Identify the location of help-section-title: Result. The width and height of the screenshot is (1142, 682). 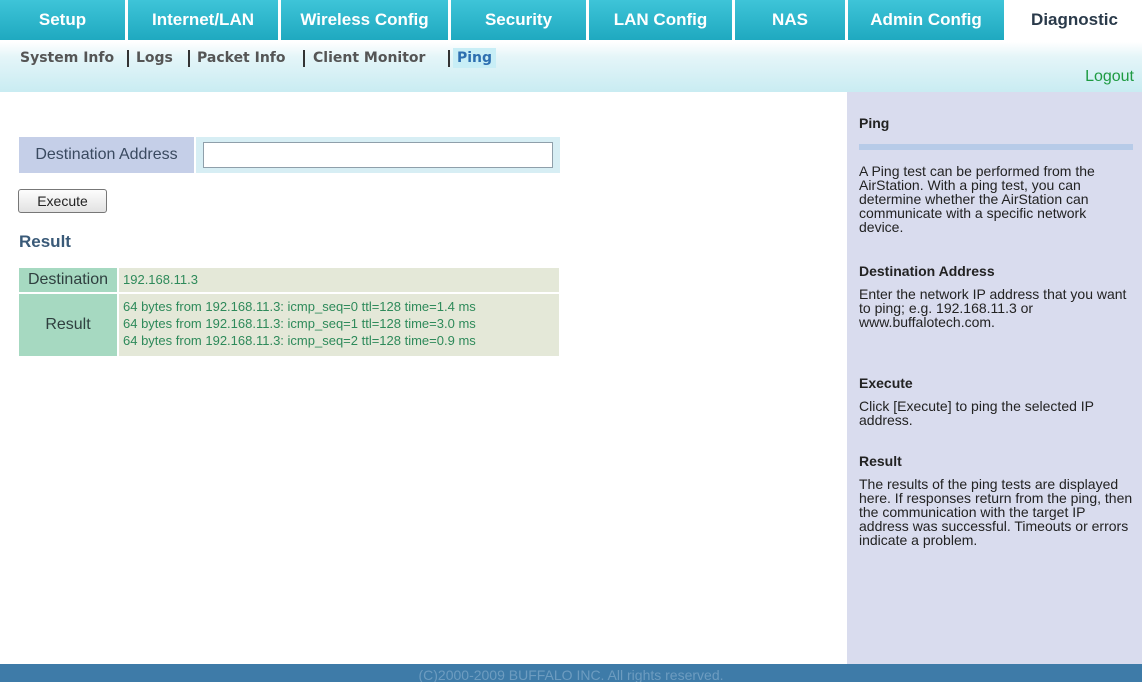
(880, 461).